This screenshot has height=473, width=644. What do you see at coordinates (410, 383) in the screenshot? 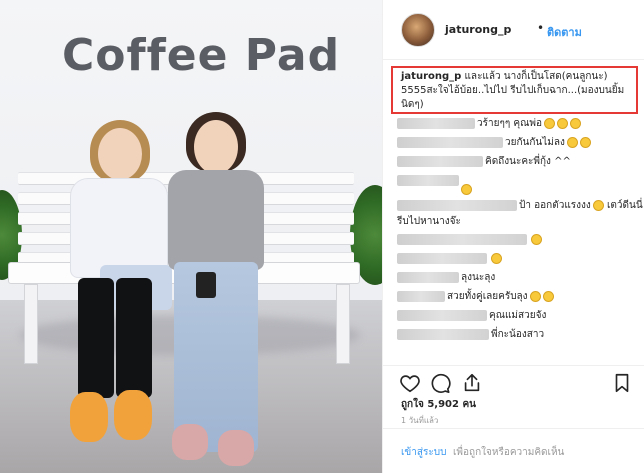
I see `heart-icon` at bounding box center [410, 383].